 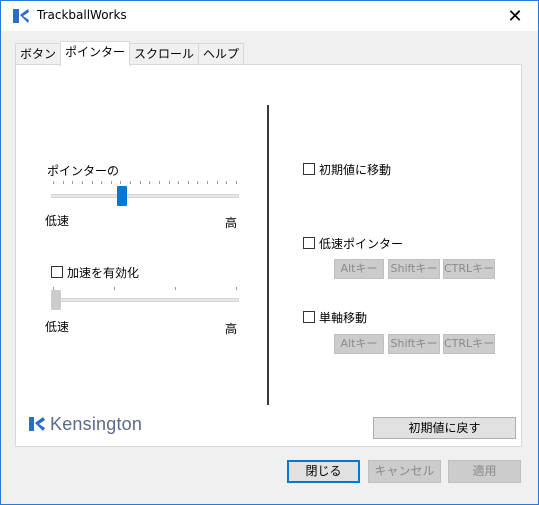 What do you see at coordinates (444, 428) in the screenshot?
I see `restore-defaults-button: 初期値に戻す` at bounding box center [444, 428].